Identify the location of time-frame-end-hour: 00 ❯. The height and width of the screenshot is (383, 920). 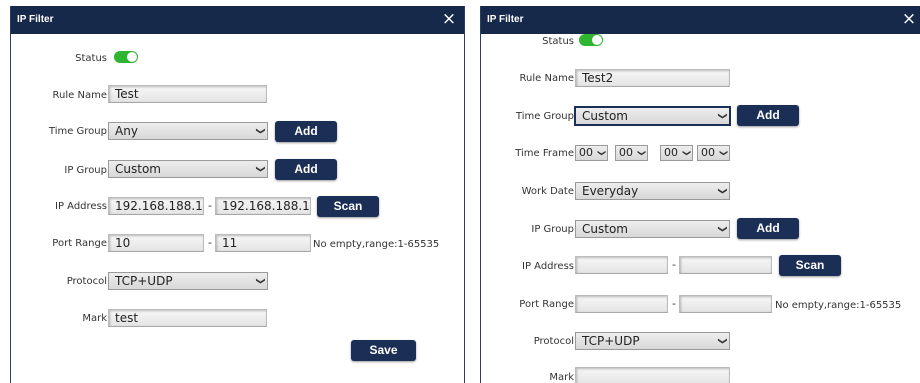
(676, 153).